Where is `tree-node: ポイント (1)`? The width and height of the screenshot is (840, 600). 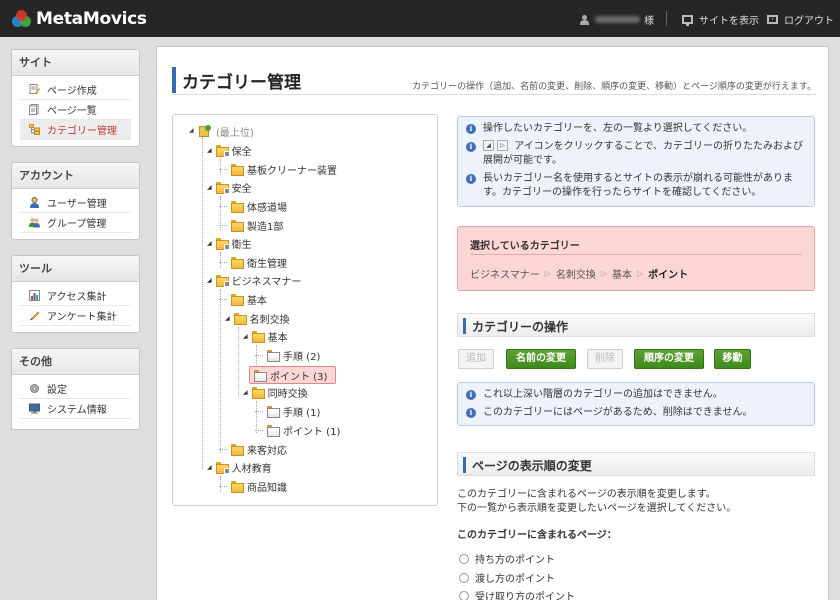 tree-node: ポイント (1) is located at coordinates (297, 430).